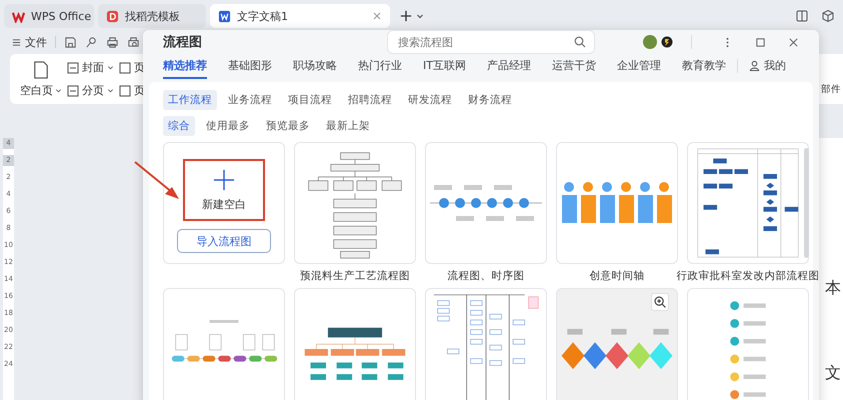 Image resolution: width=843 pixels, height=400 pixels. Describe the element at coordinates (224, 179) in the screenshot. I see `plus-icon` at that location.